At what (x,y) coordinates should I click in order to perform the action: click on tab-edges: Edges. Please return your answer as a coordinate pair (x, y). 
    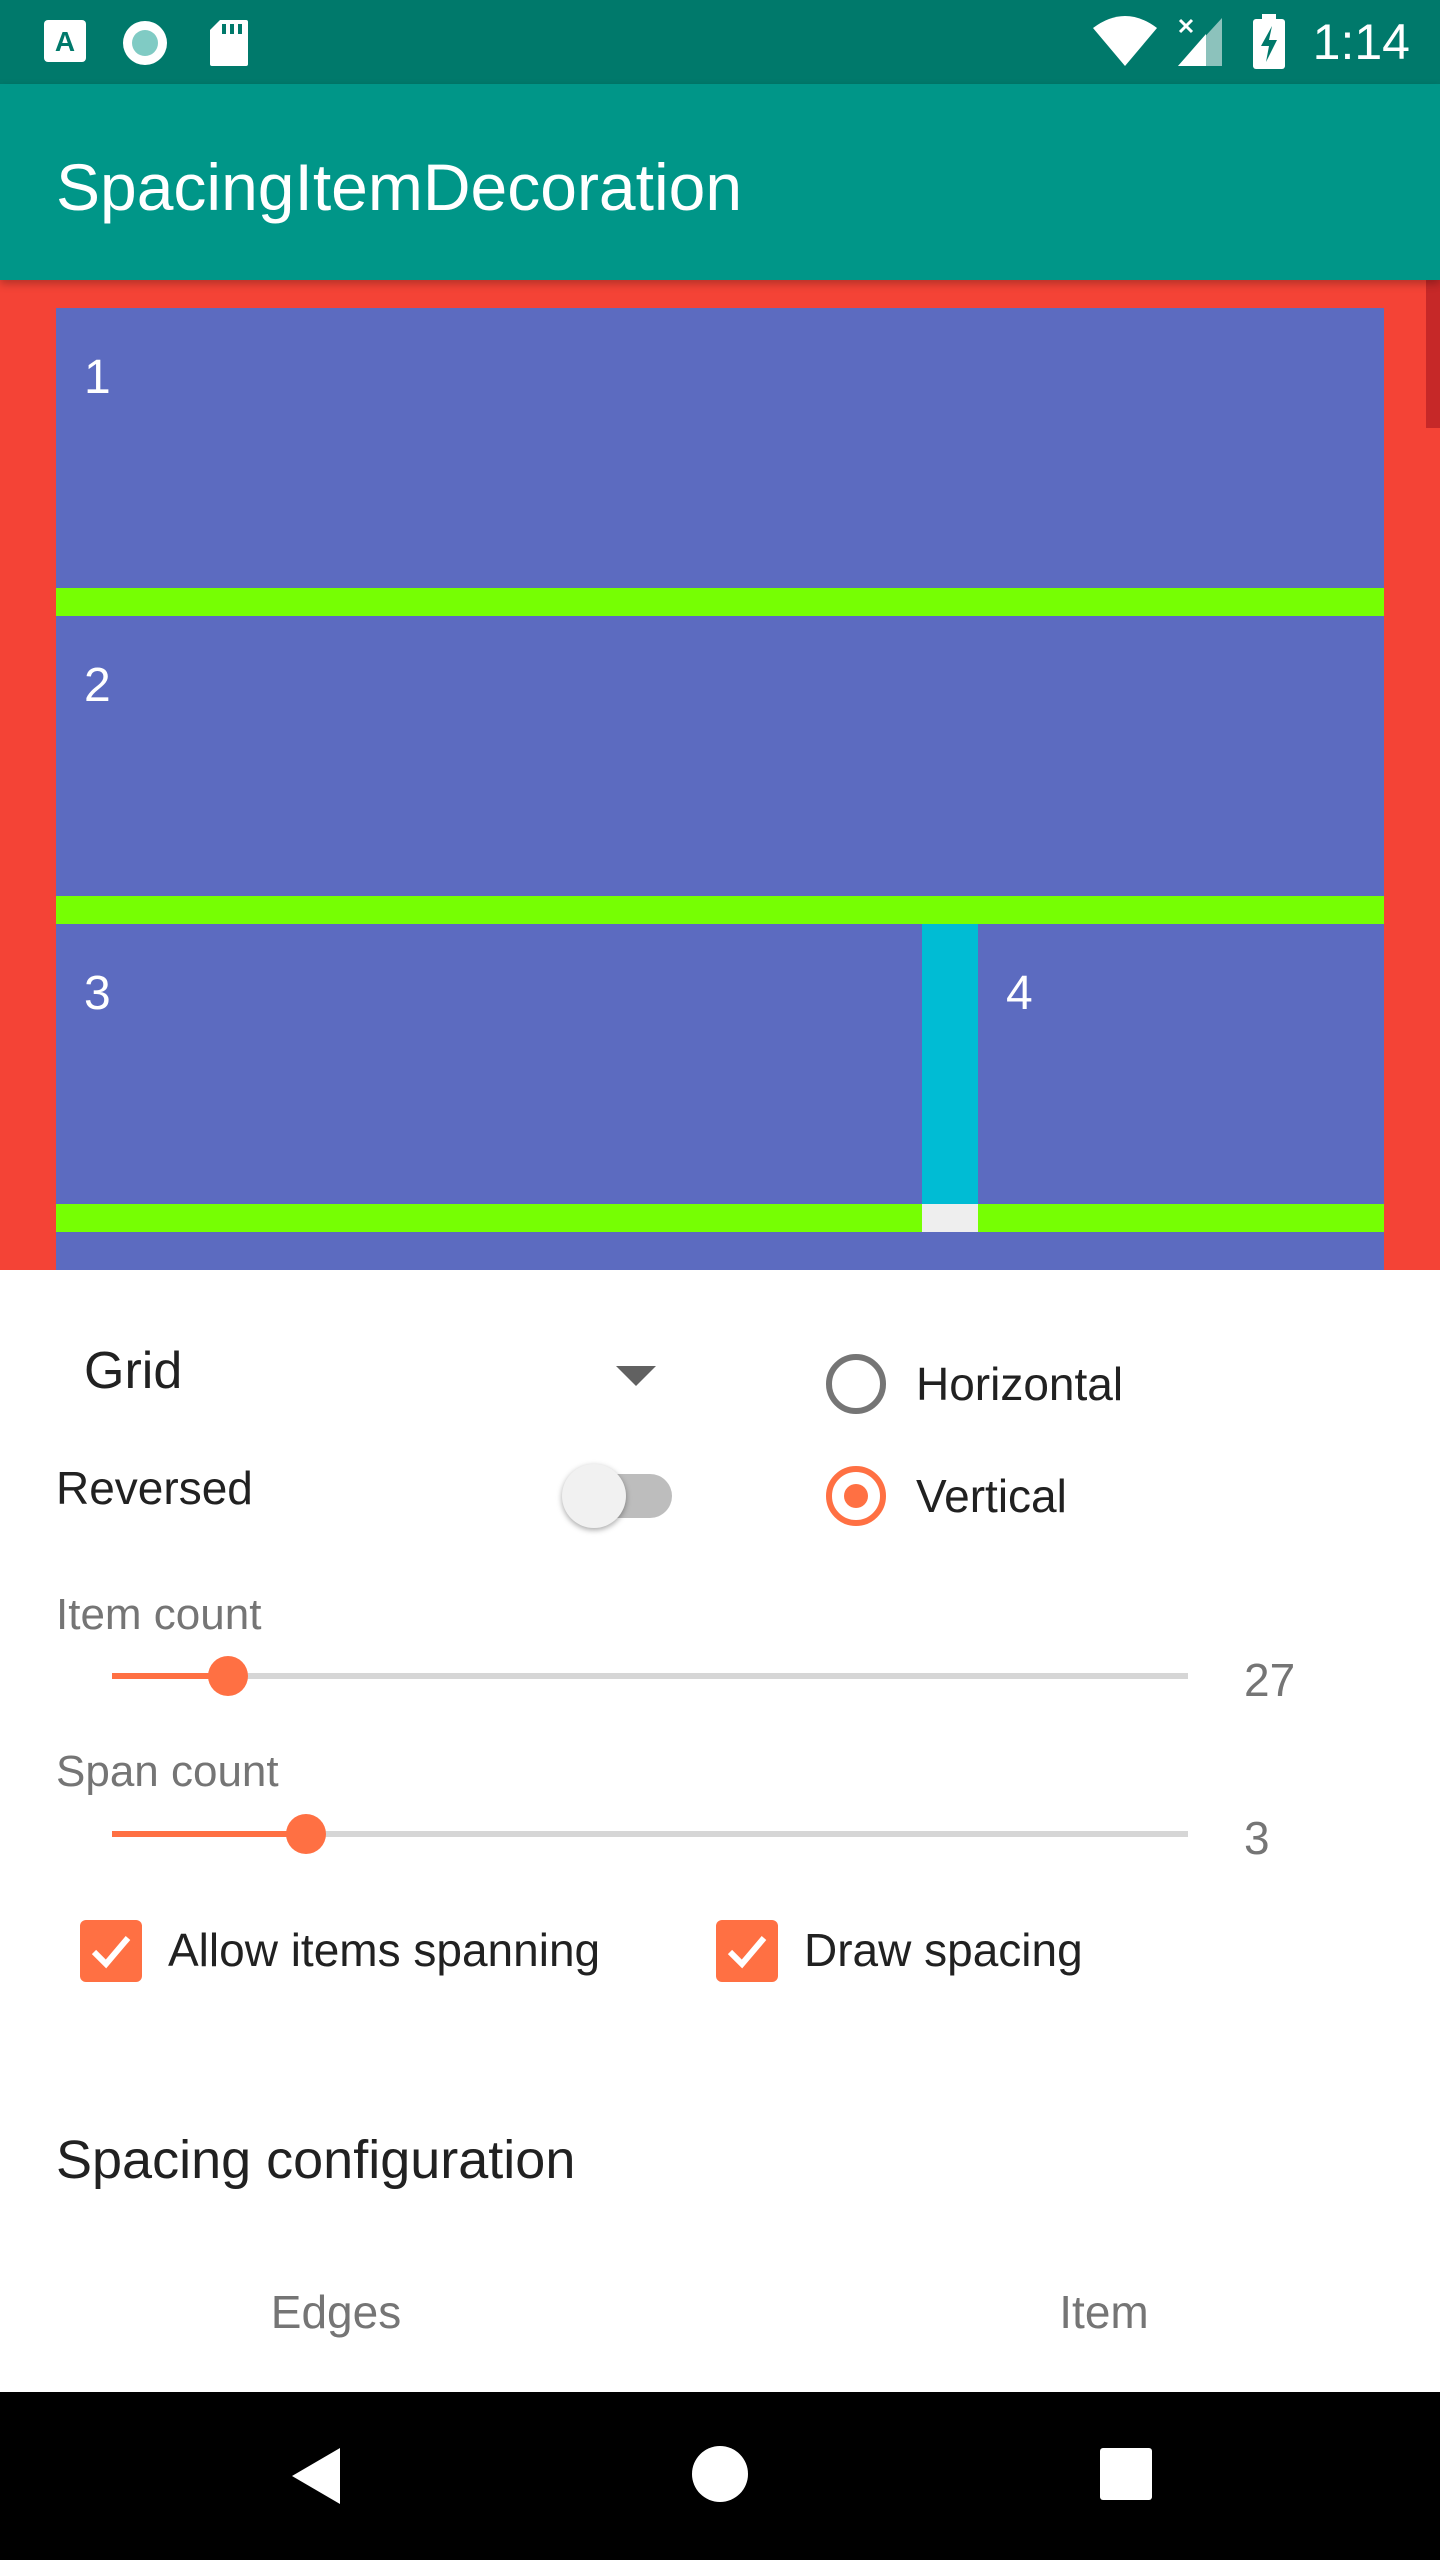
    Looking at the image, I should click on (336, 2312).